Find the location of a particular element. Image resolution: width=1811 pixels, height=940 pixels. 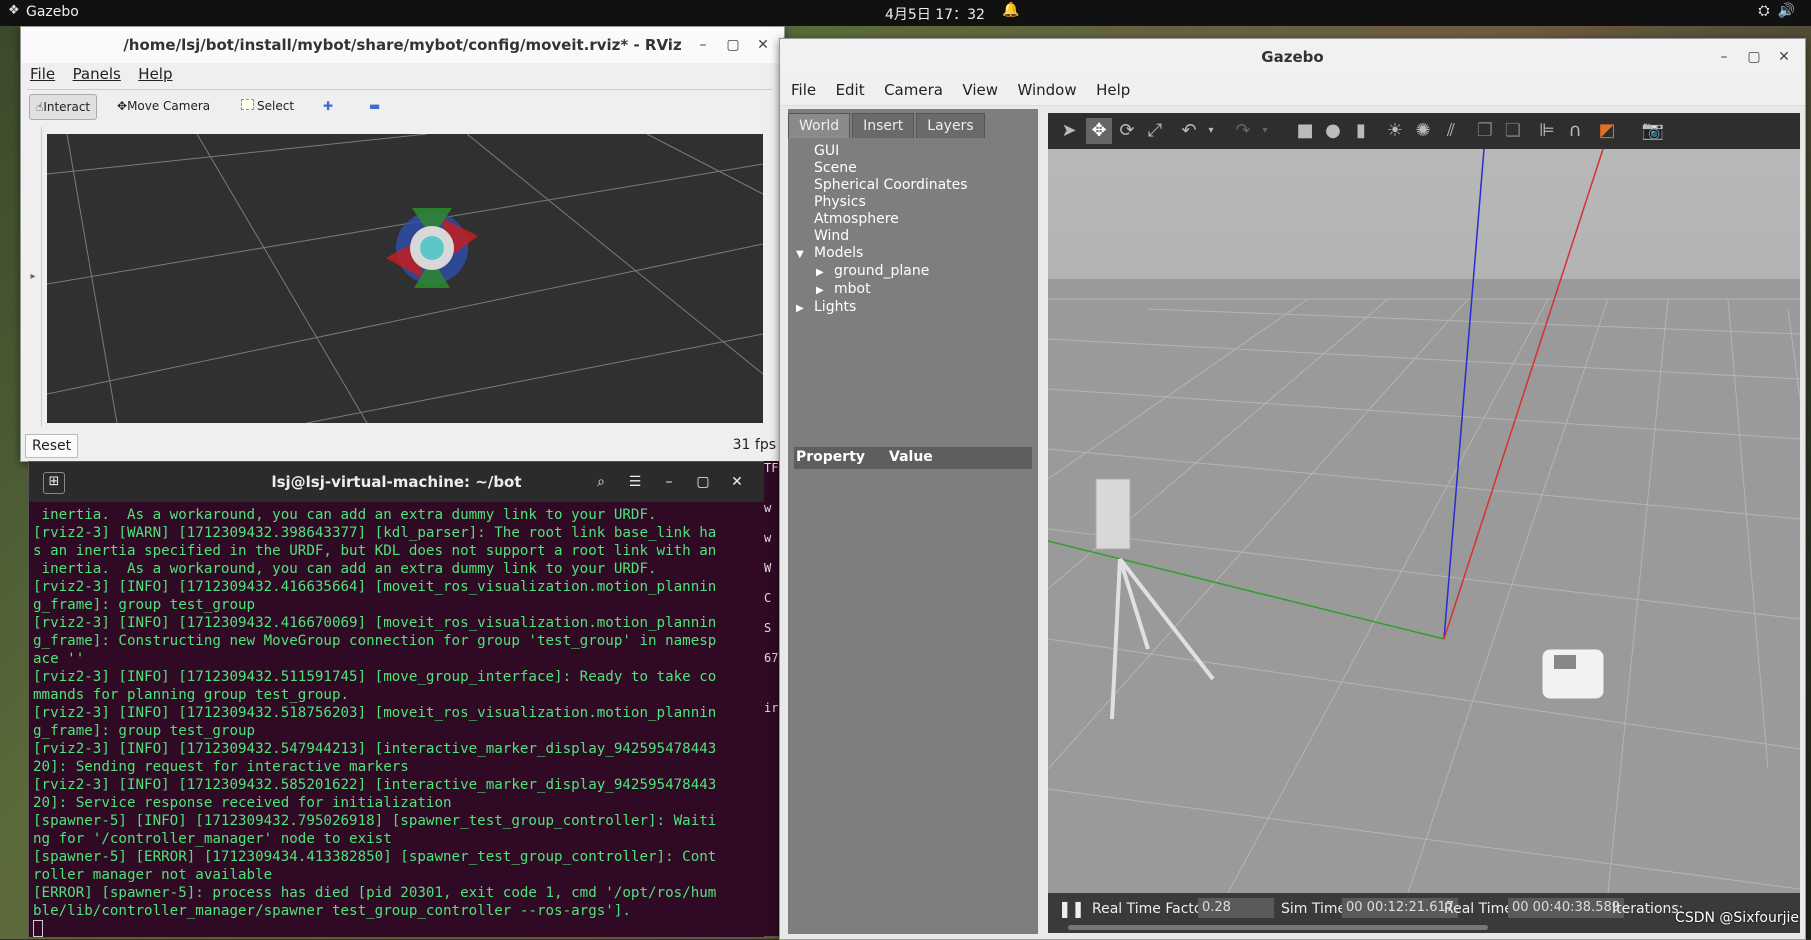

spot-light-icon: ✺ is located at coordinates (1423, 131).